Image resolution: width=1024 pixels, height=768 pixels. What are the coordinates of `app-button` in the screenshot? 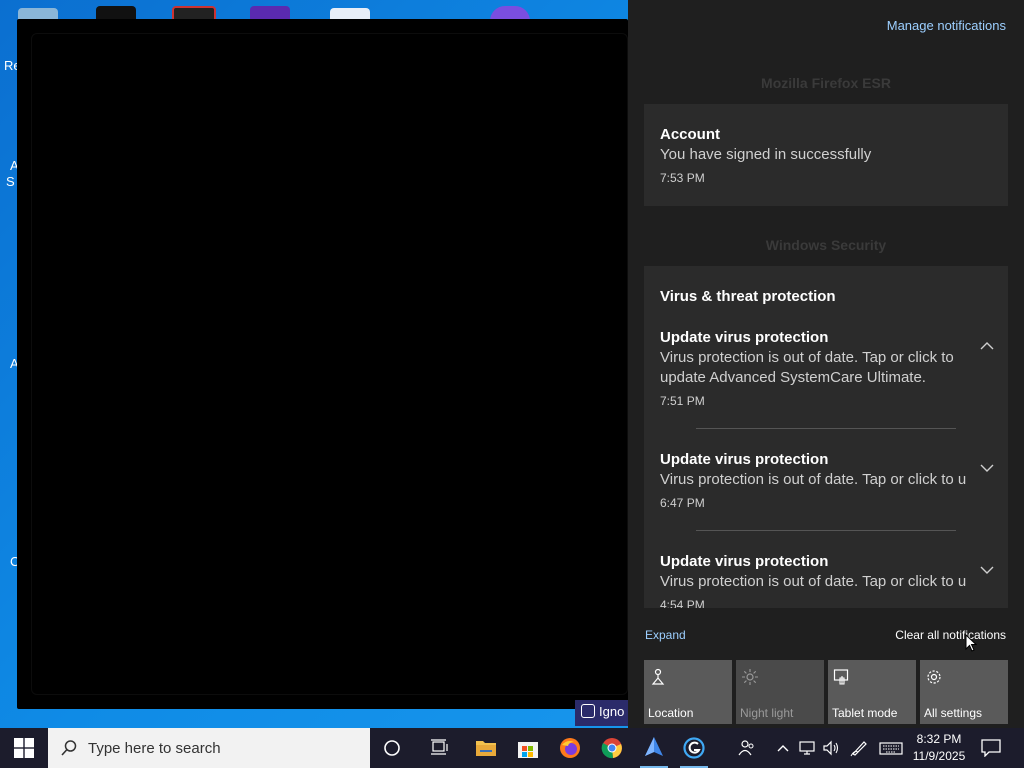 It's located at (654, 748).